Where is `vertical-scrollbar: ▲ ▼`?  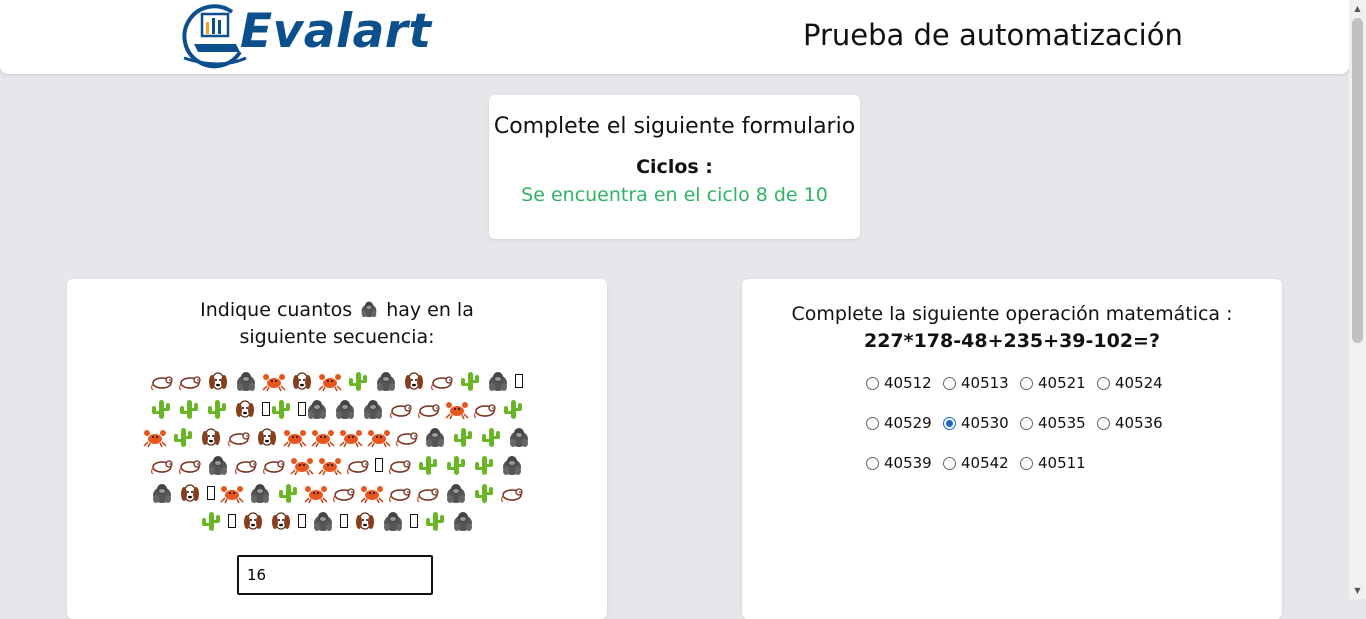 vertical-scrollbar: ▲ ▼ is located at coordinates (1357, 299).